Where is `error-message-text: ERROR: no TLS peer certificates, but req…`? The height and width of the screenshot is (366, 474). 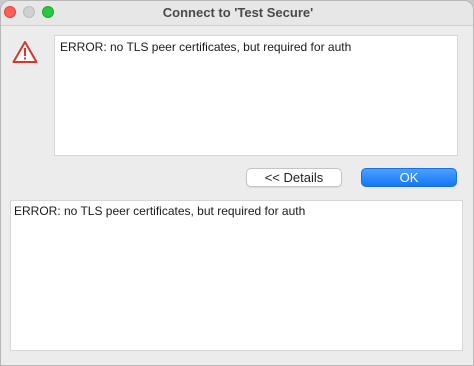 error-message-text: ERROR: no TLS peer certificates, but req… is located at coordinates (206, 47).